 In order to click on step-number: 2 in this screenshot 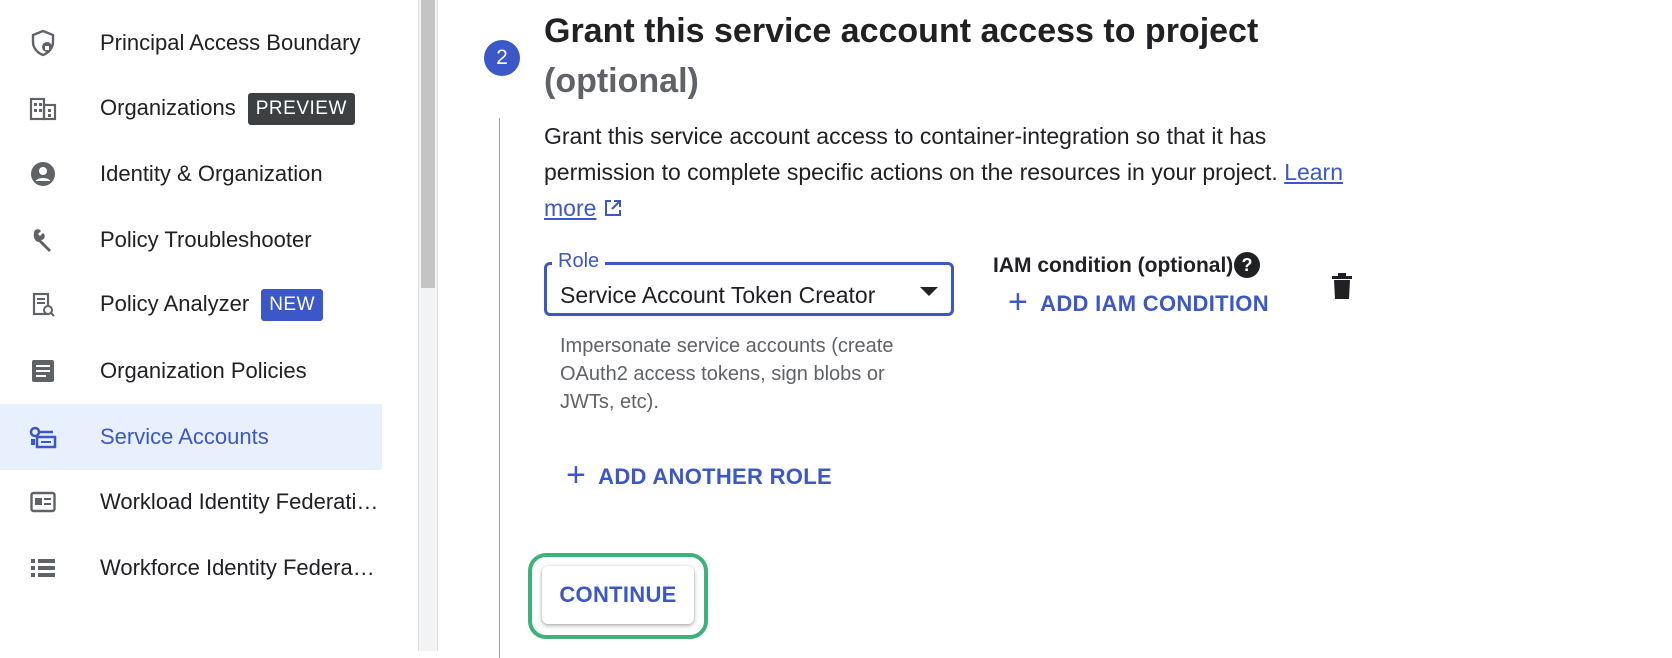, I will do `click(502, 58)`.